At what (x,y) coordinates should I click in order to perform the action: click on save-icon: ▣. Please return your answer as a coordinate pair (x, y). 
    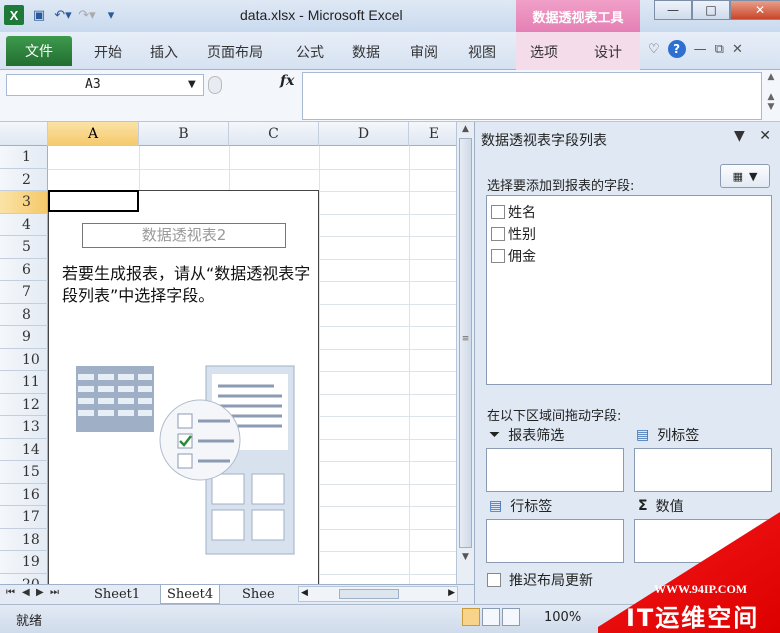
    Looking at the image, I should click on (39, 15).